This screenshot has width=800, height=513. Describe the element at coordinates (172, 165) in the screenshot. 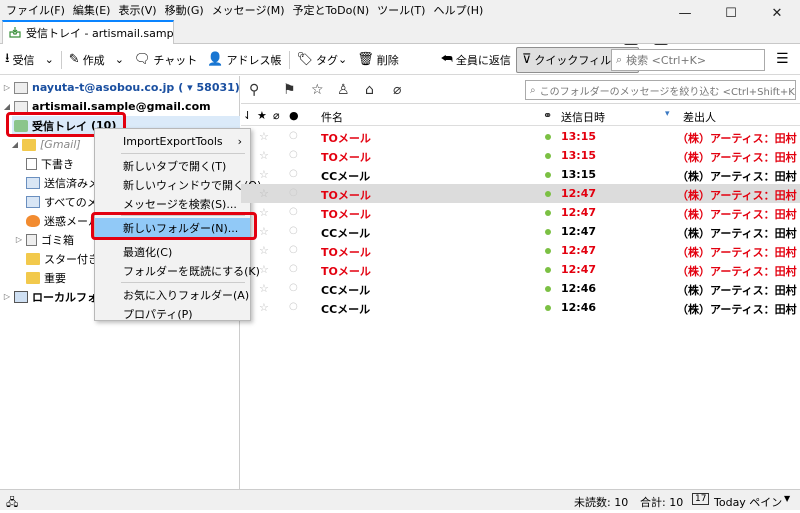

I see `menu-open-new-tab: 新しいタブで開く(T)` at that location.